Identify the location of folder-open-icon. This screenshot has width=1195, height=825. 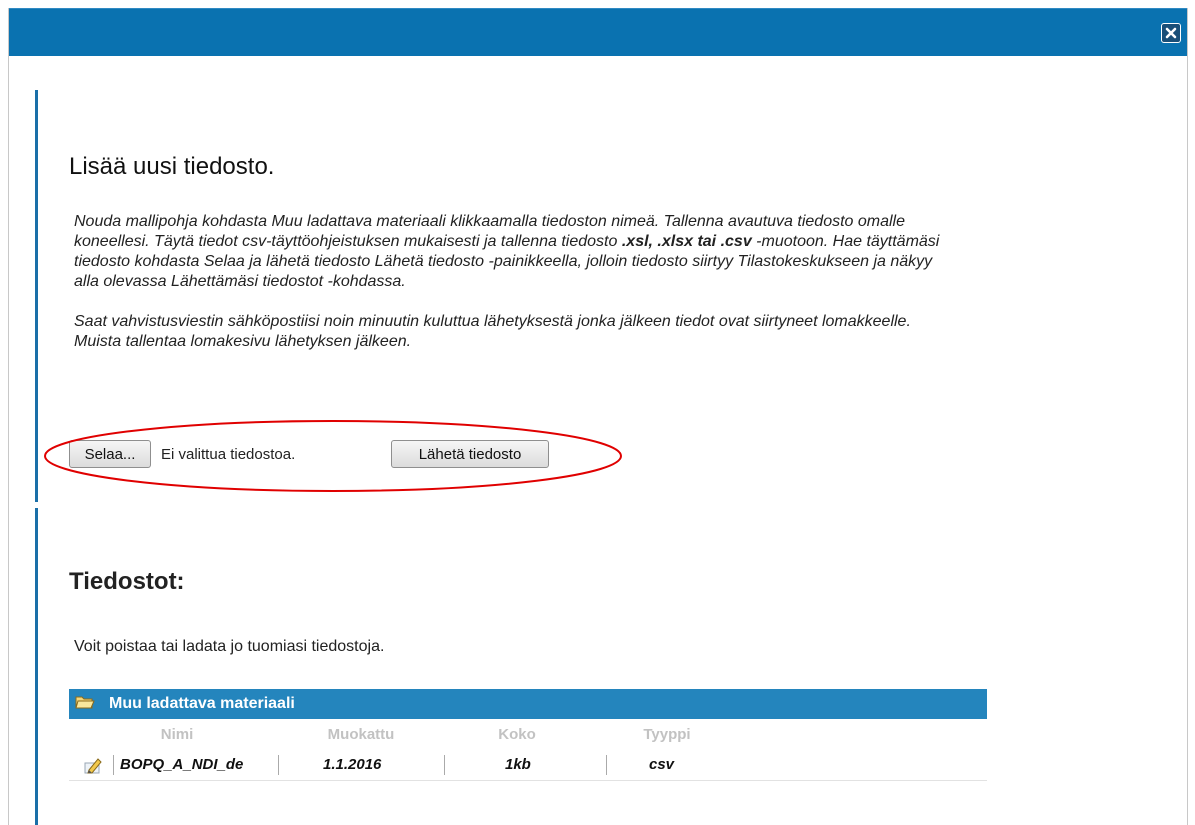
(85, 704).